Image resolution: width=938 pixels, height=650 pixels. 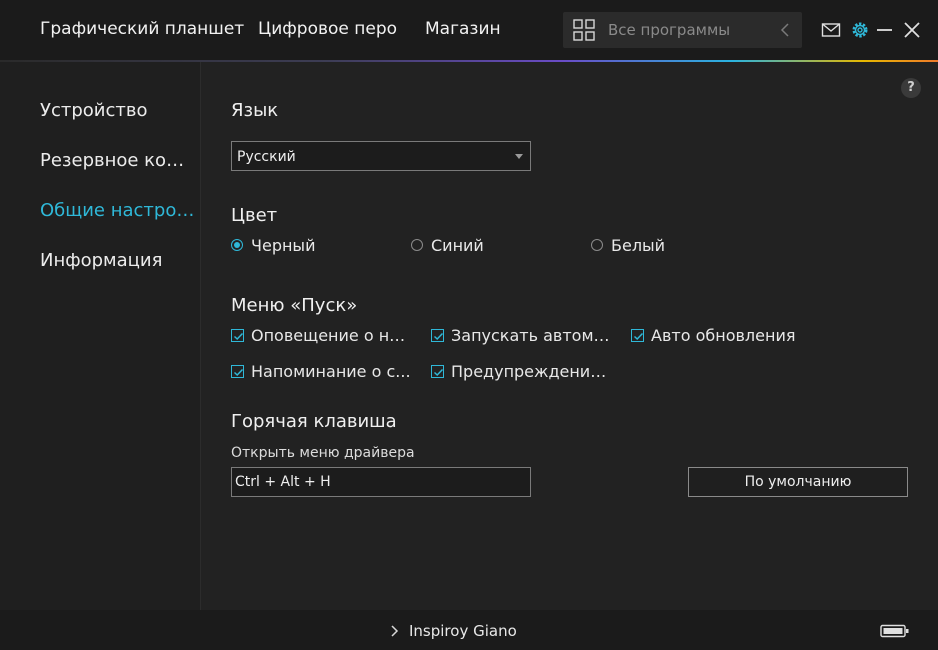 What do you see at coordinates (254, 215) in the screenshot?
I see `color-title: Цвет` at bounding box center [254, 215].